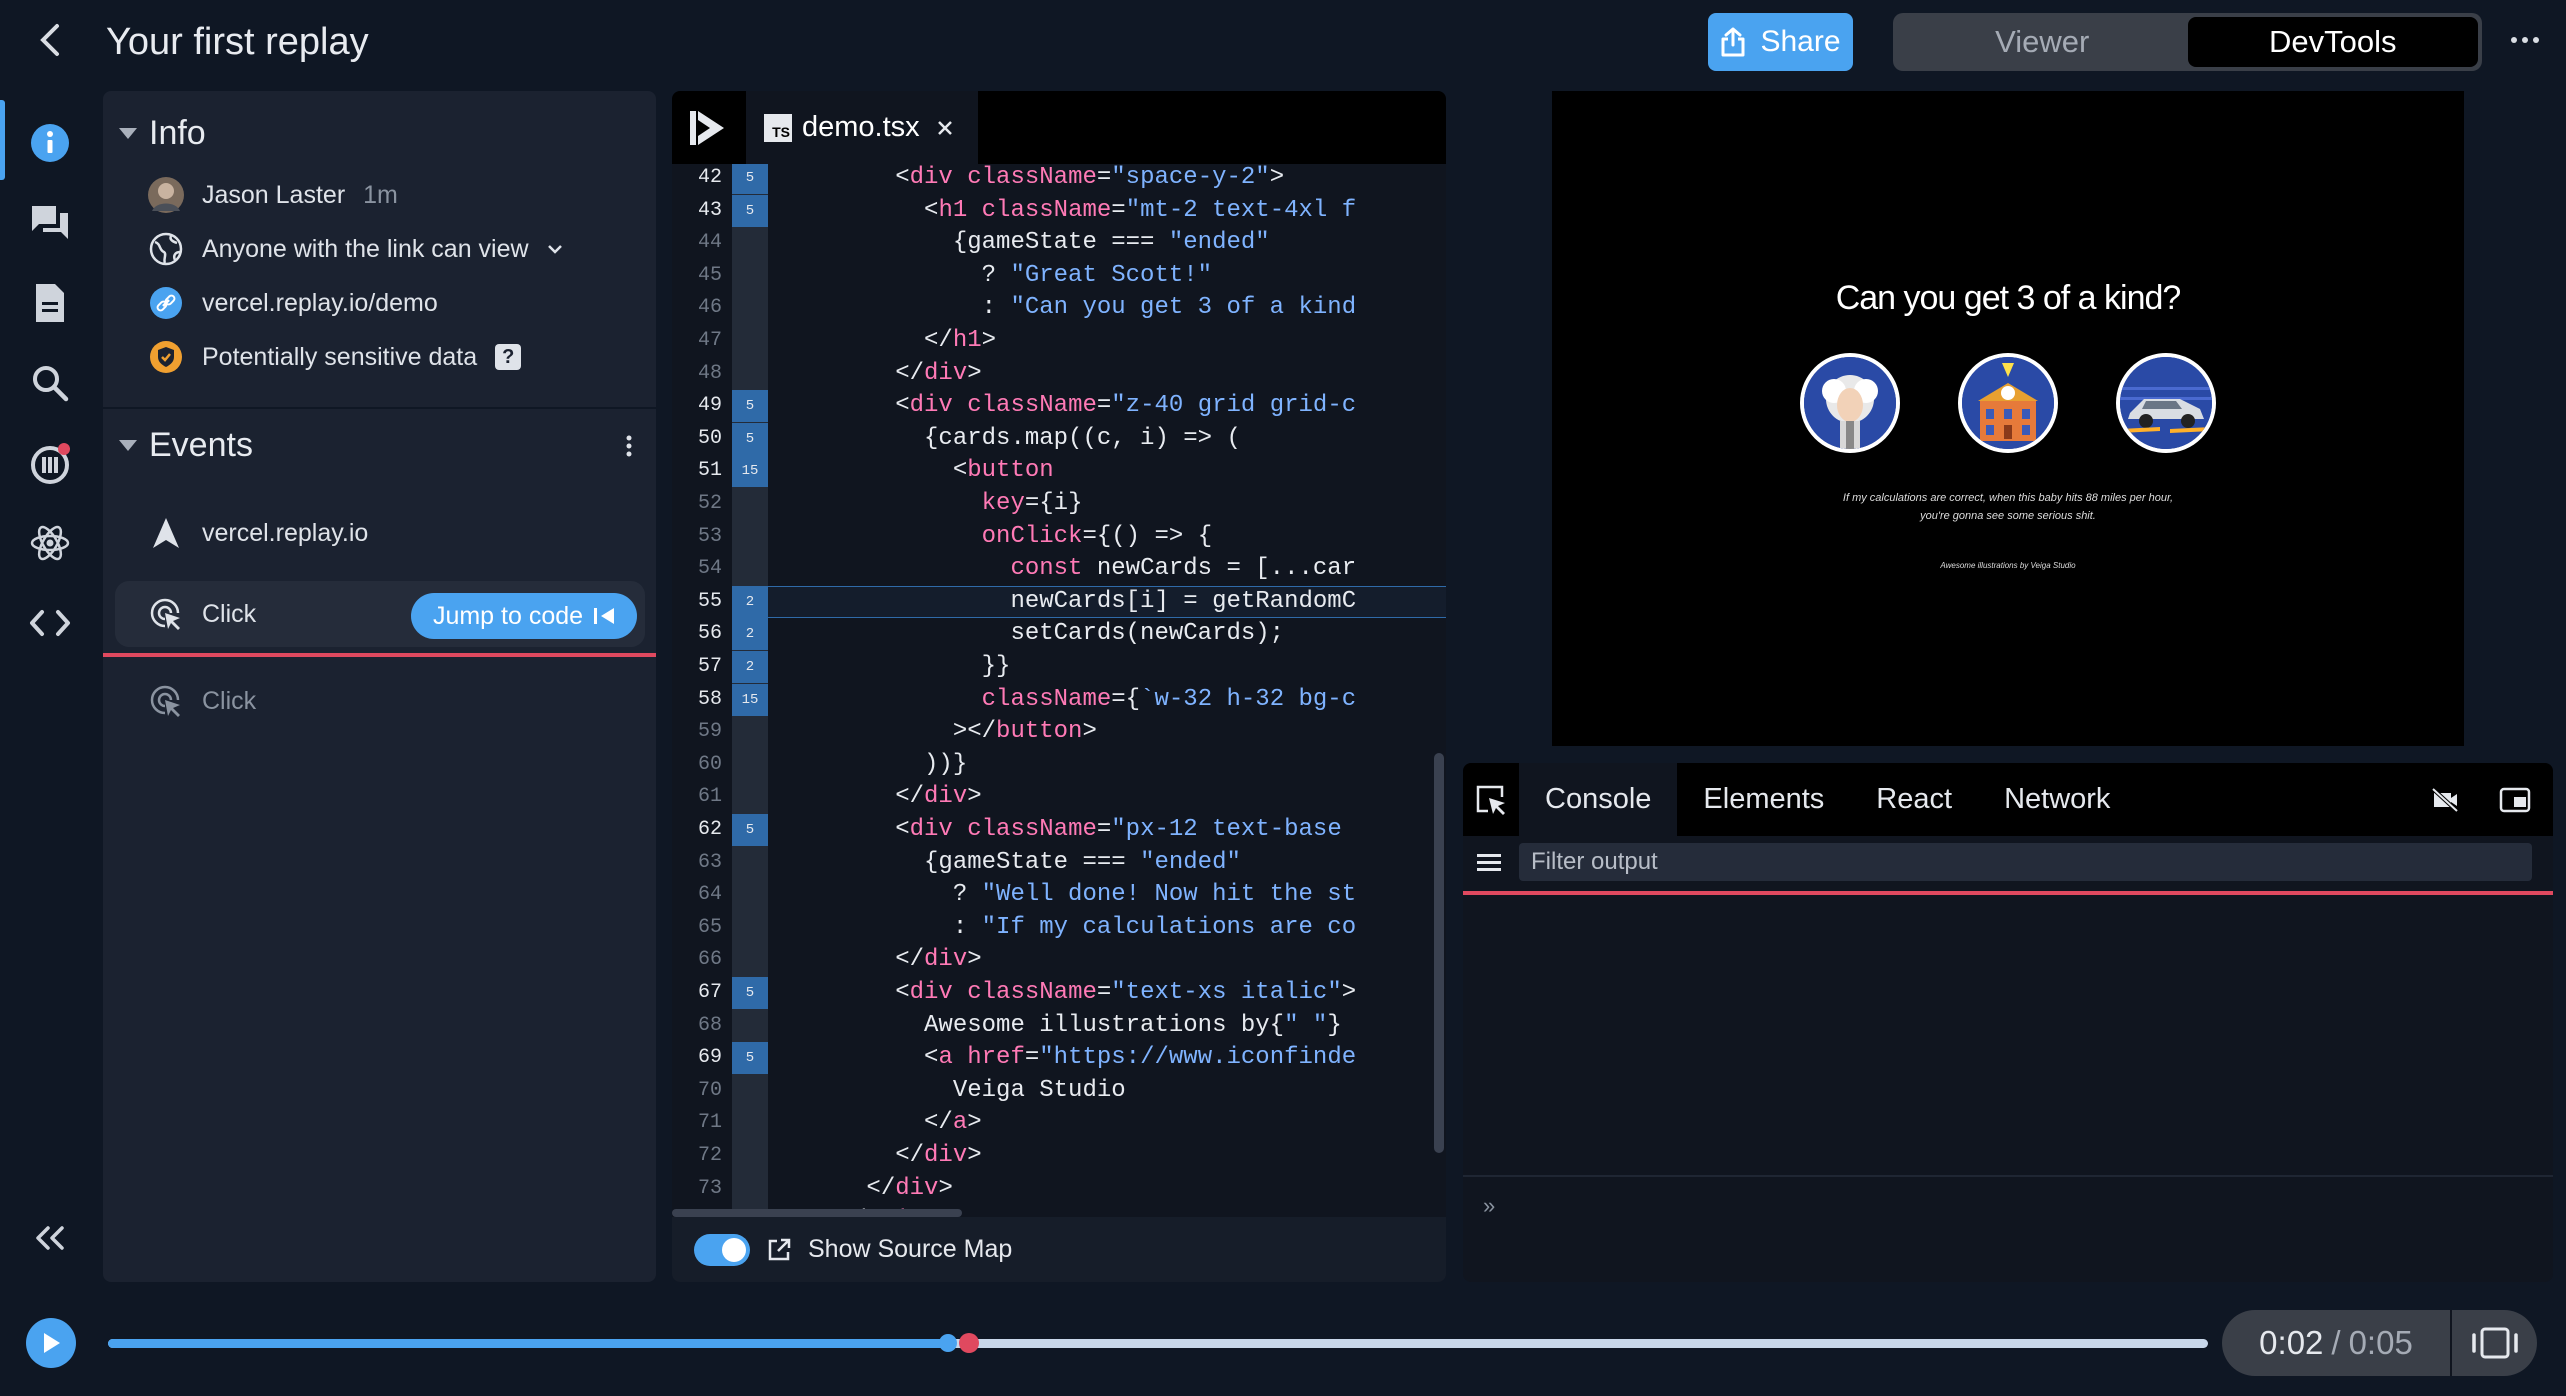 This screenshot has width=2566, height=1396. What do you see at coordinates (1059, 569) in the screenshot?
I see `code-line: 54 const newCards = [...car` at bounding box center [1059, 569].